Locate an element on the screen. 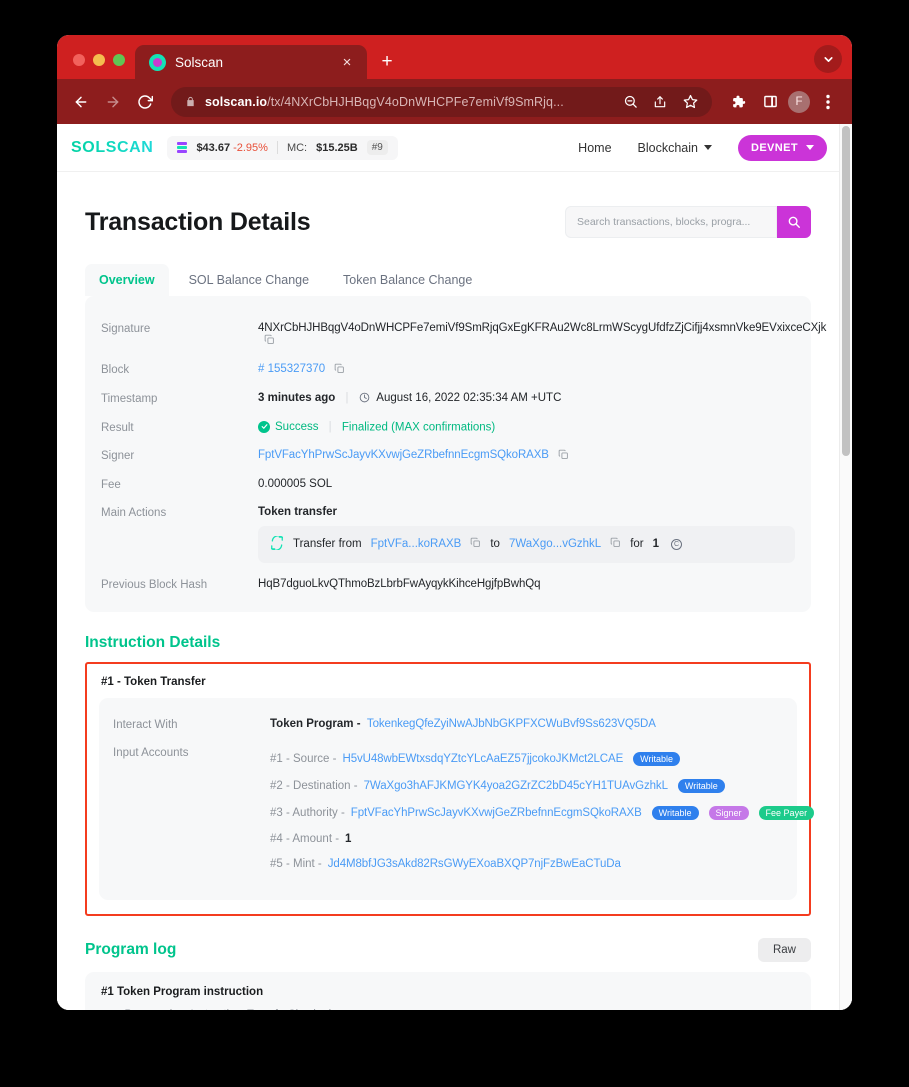 The height and width of the screenshot is (1087, 909). account-index-label: #2 - Destination - is located at coordinates (314, 786).